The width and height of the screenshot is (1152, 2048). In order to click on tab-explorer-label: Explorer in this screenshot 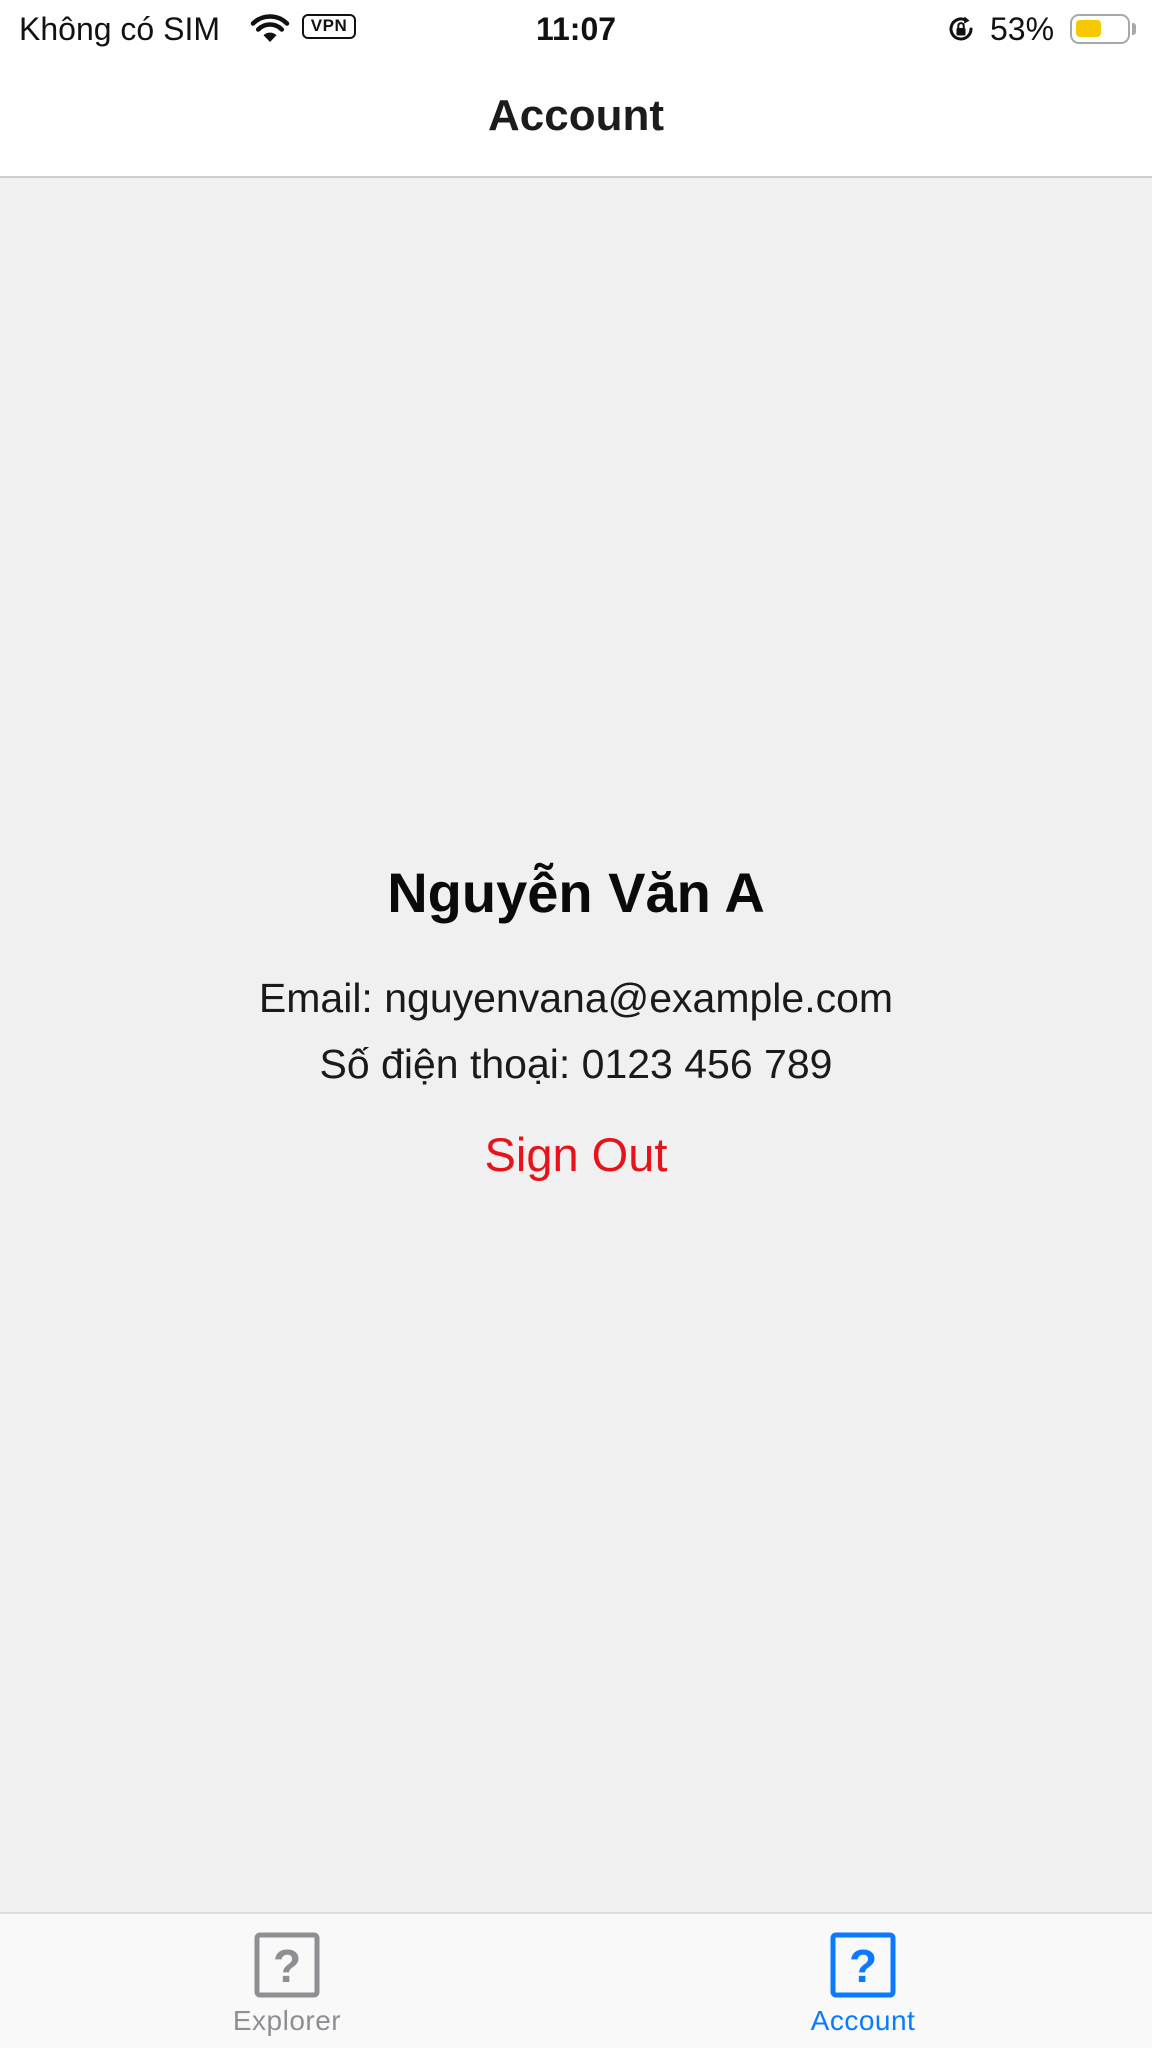, I will do `click(287, 2020)`.